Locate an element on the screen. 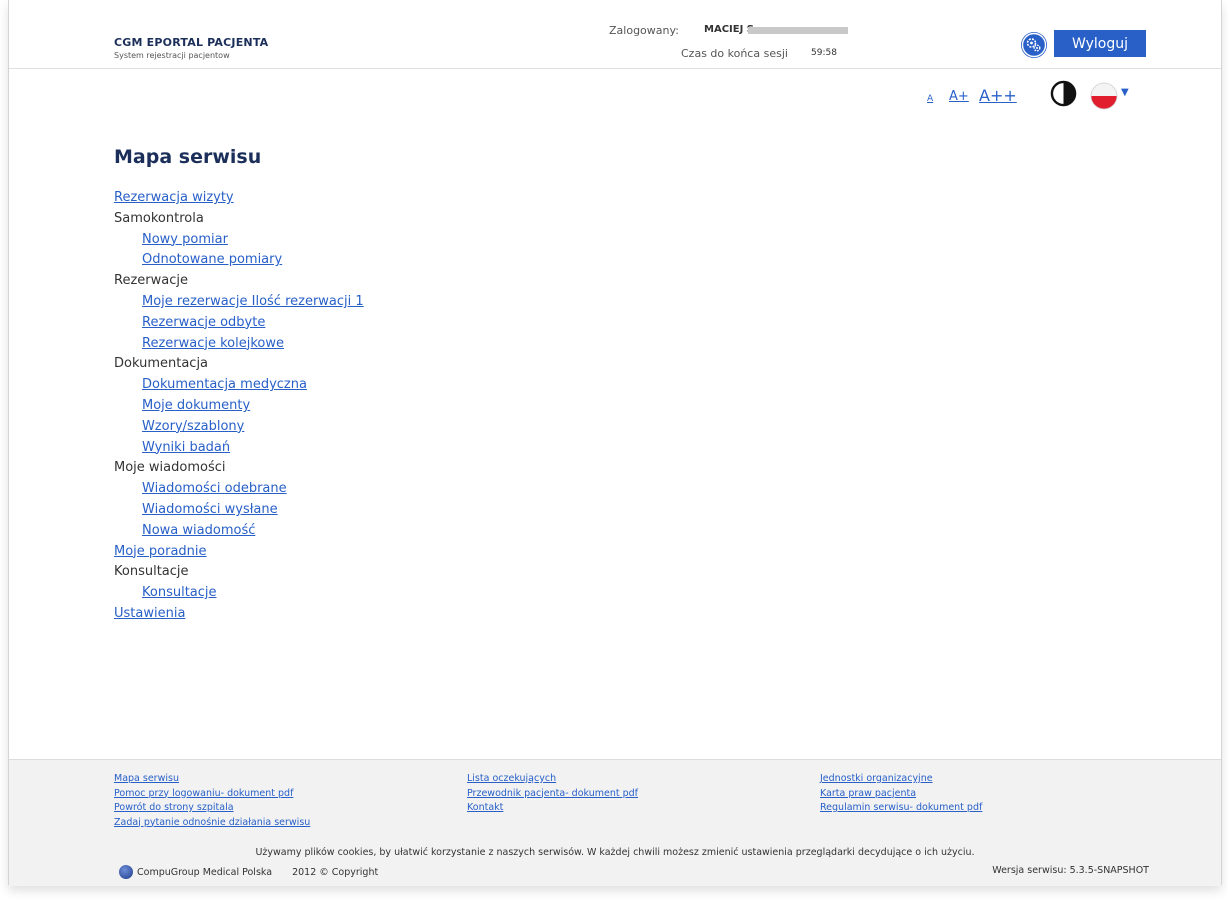  sitemap-link: Wyniki badań is located at coordinates (186, 447).